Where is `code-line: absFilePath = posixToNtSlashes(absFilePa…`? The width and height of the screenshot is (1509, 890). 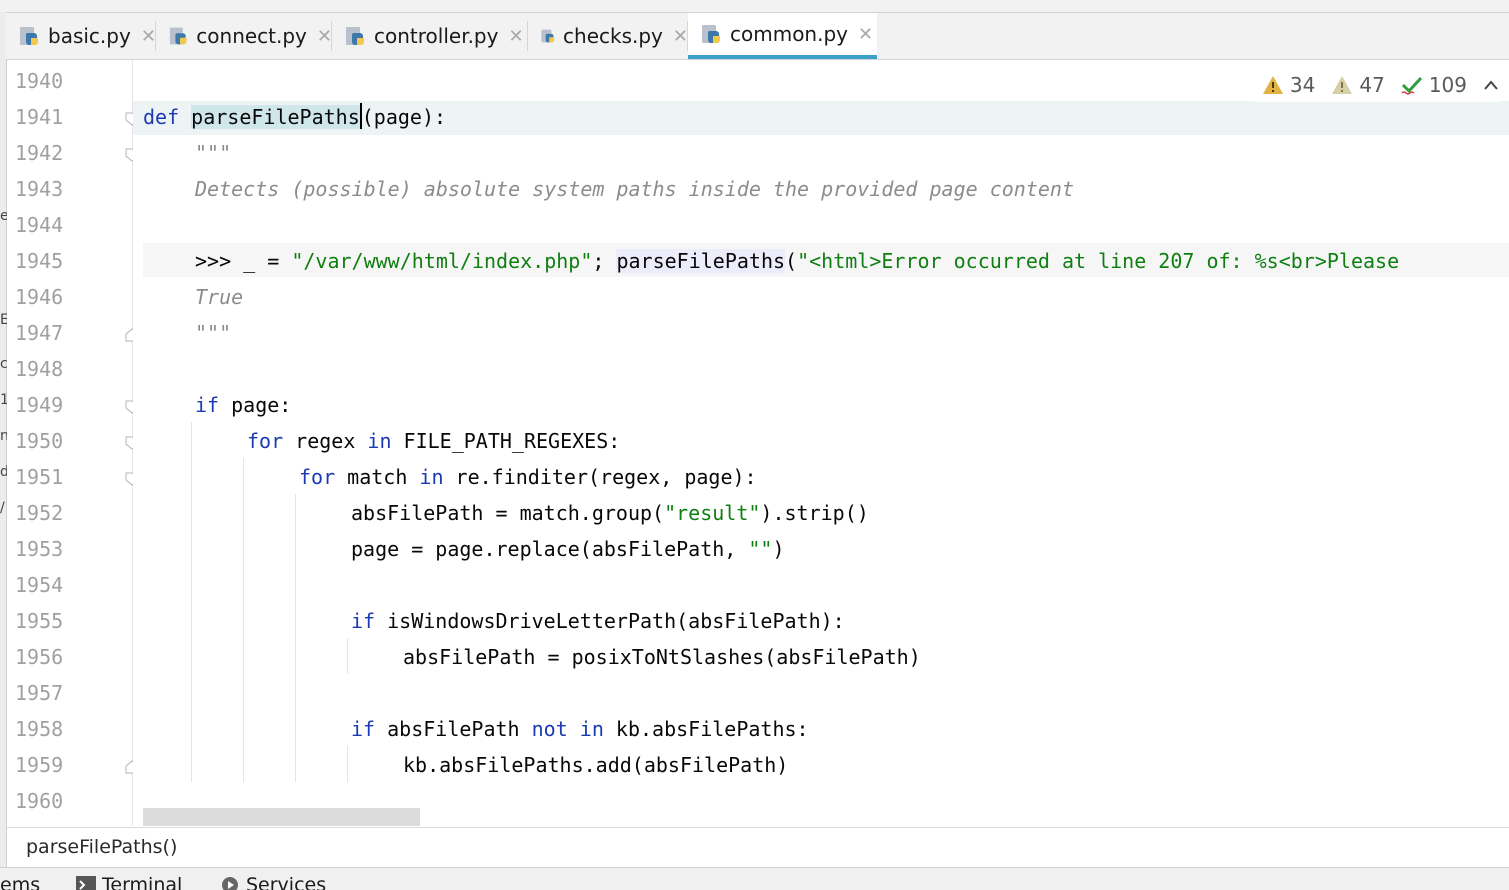 code-line: absFilePath = posixToNtSlashes(absFilePa… is located at coordinates (662, 657).